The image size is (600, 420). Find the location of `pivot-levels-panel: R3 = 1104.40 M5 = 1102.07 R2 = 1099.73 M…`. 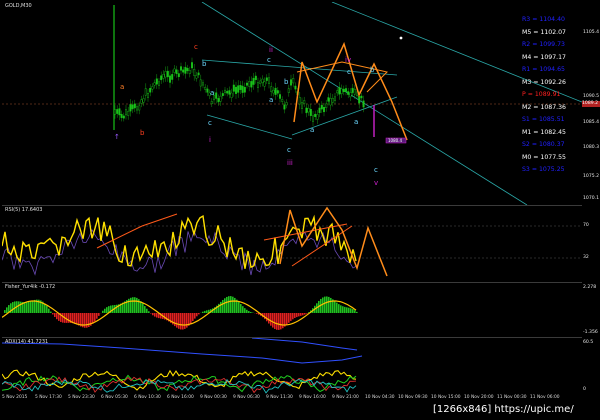

pivot-levels-panel: R3 = 1104.40 M5 = 1102.07 R2 = 1099.73 M… is located at coordinates (552, 95).